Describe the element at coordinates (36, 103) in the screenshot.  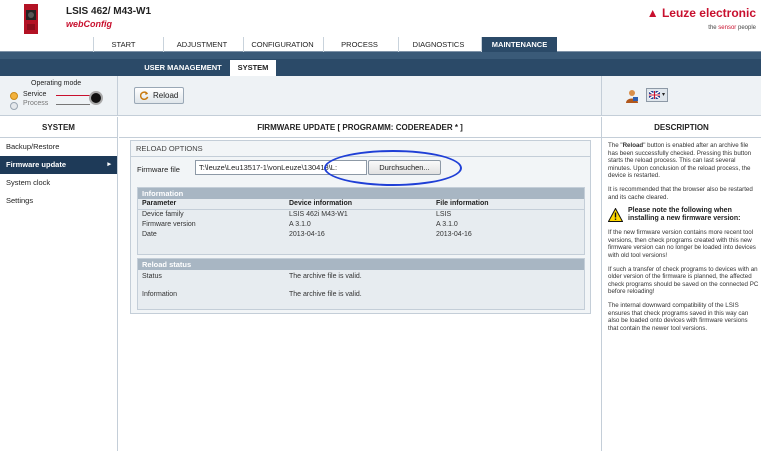
I see `process-label: Process` at that location.